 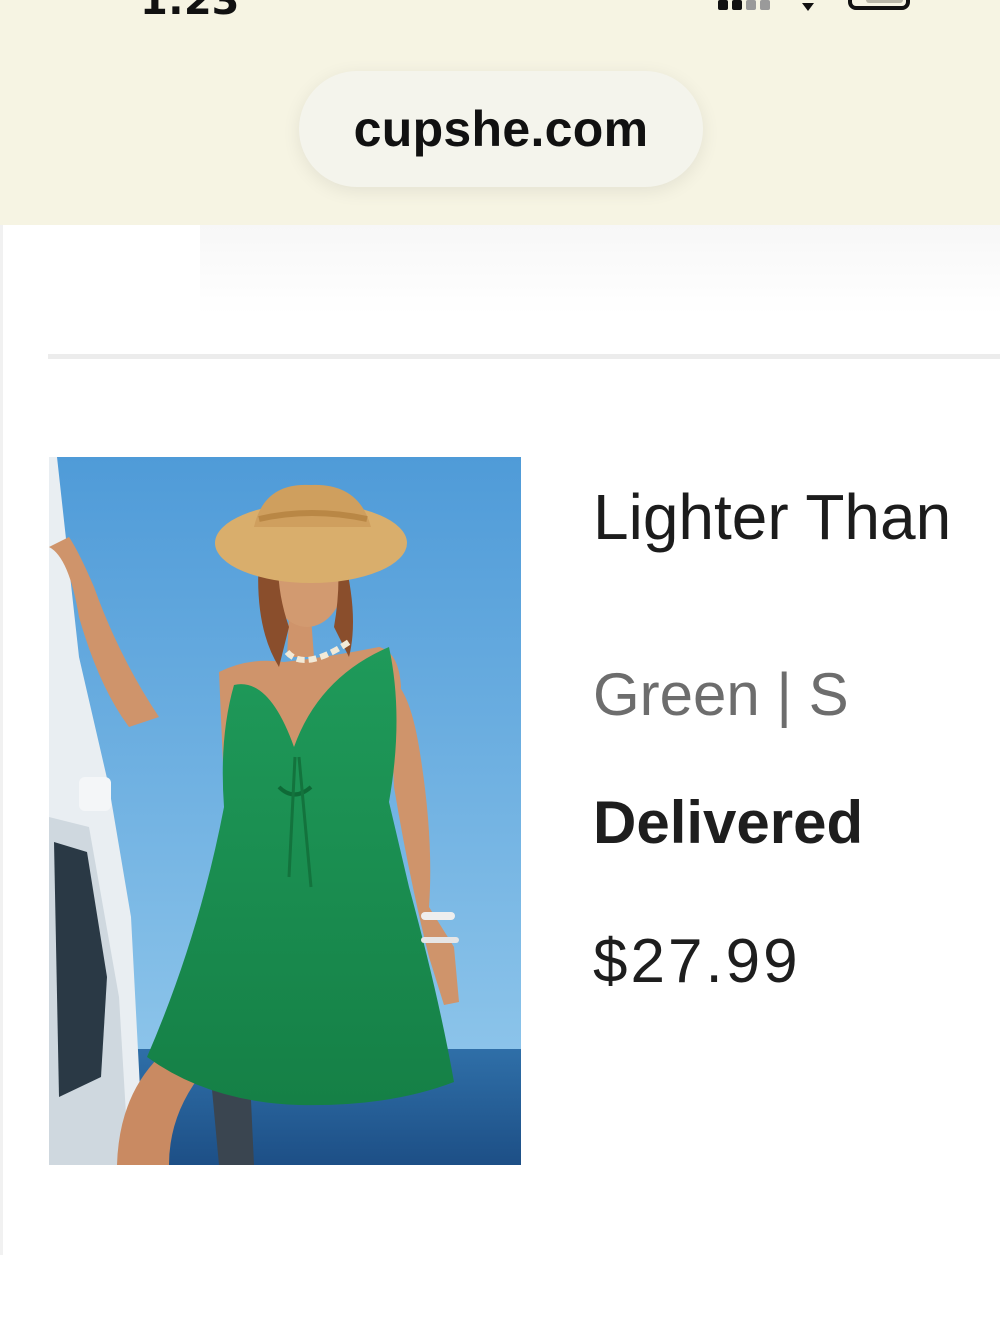 I want to click on product-variant: Green | S, so click(x=721, y=694).